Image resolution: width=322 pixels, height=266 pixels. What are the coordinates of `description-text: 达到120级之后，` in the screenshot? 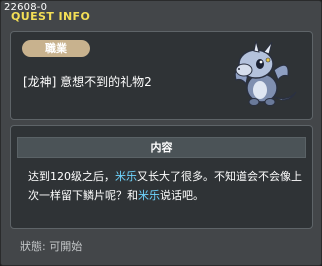 It's located at (71, 176).